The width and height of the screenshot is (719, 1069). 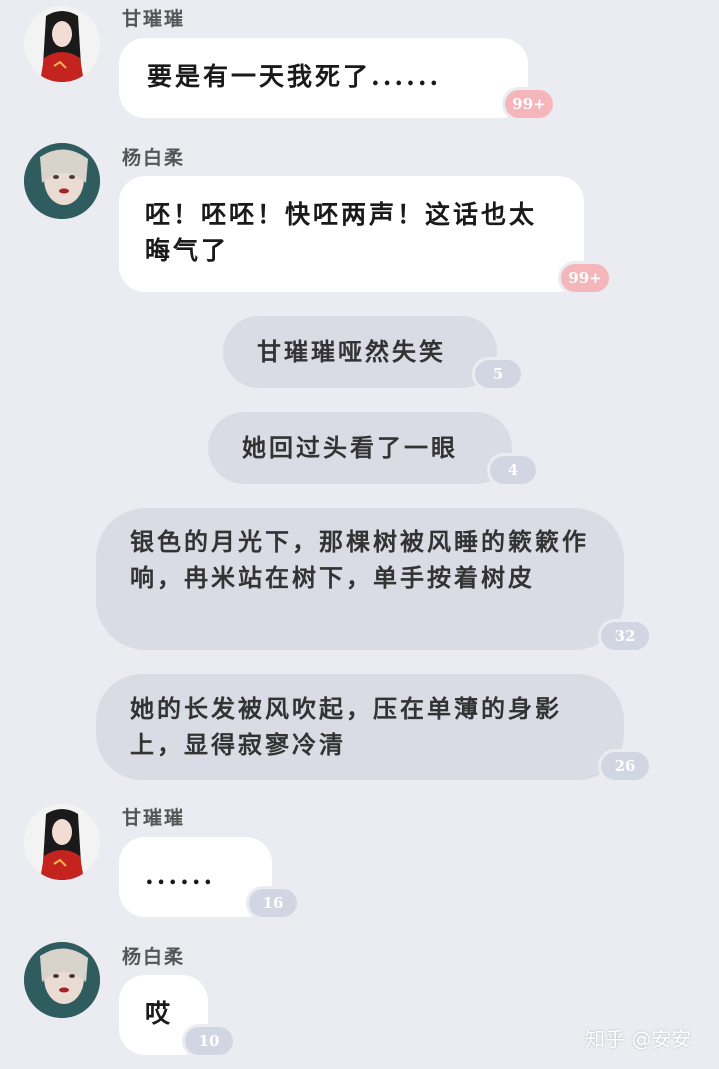 I want to click on comment-count-badge: 26, so click(x=625, y=766).